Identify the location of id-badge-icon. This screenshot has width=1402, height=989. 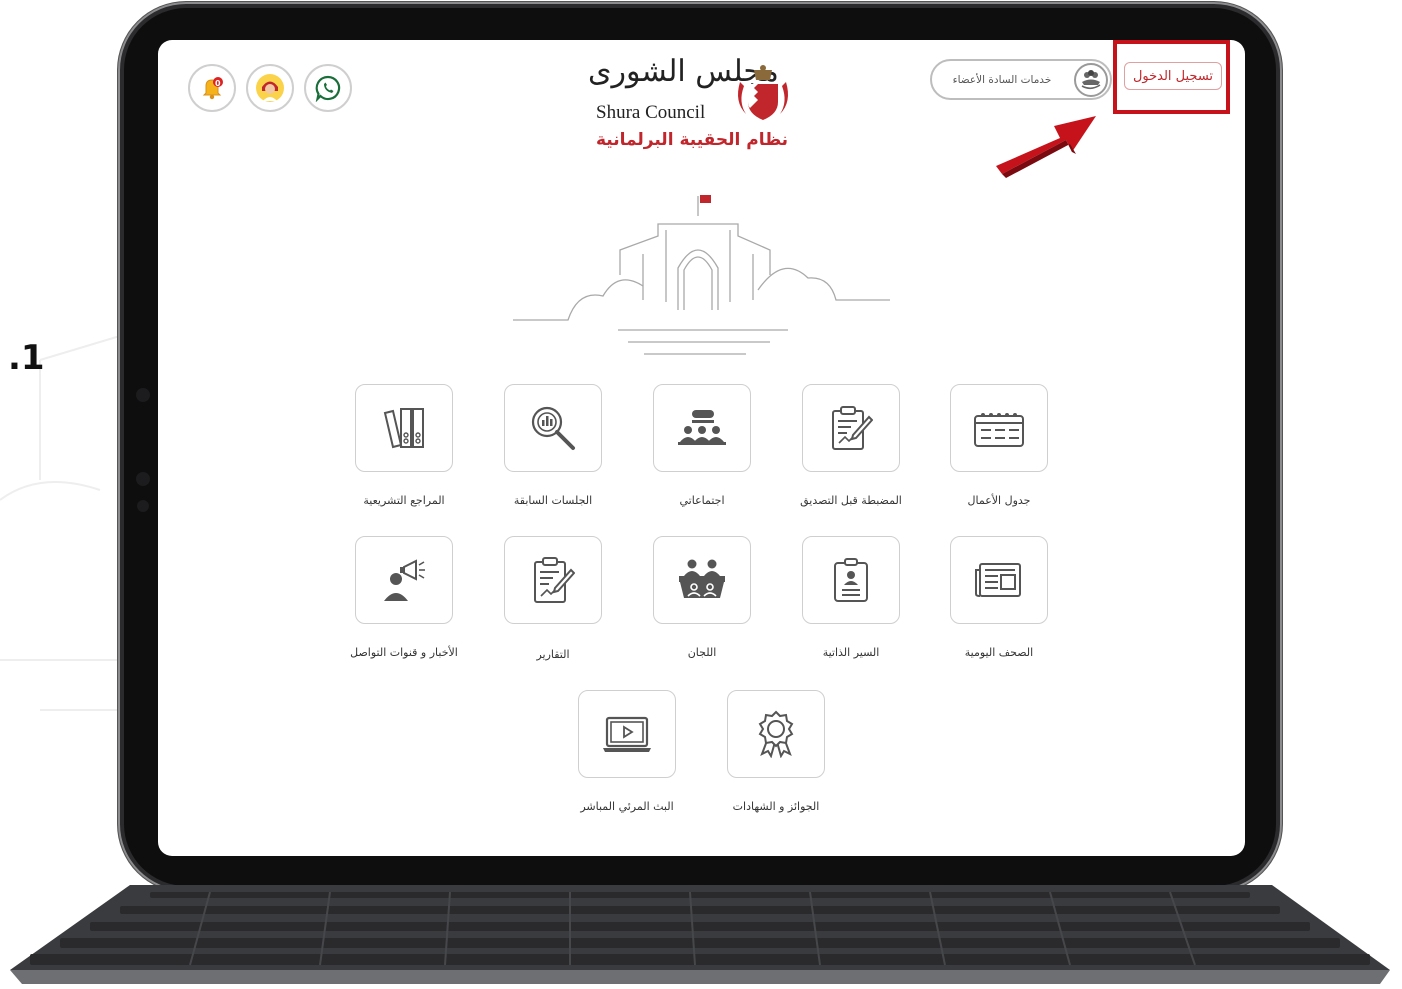
(851, 580).